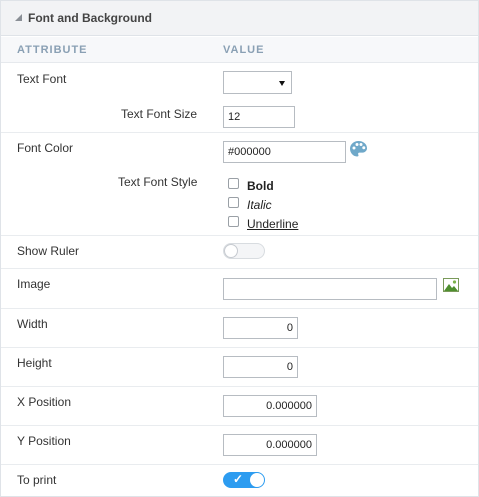 This screenshot has width=479, height=497. What do you see at coordinates (233, 221) in the screenshot?
I see `underline-checkbox` at bounding box center [233, 221].